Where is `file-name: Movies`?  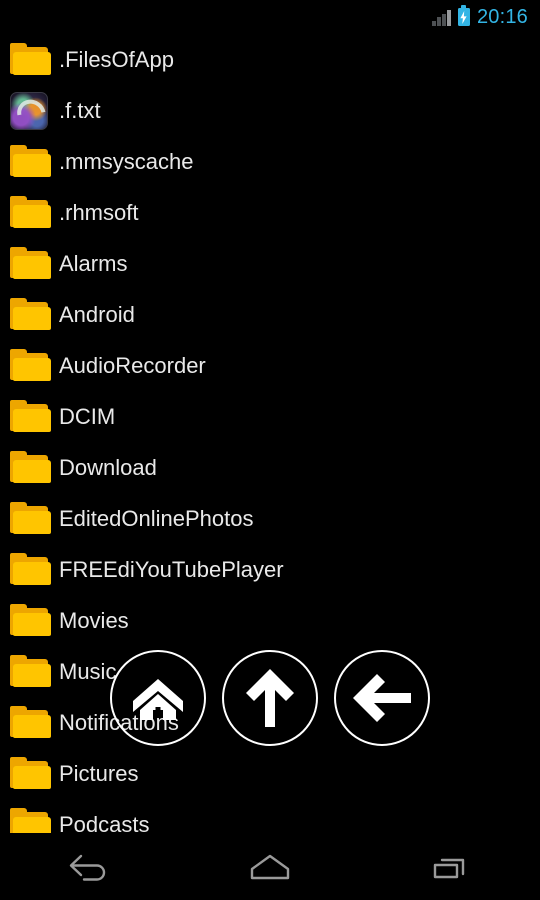 file-name: Movies is located at coordinates (94, 620).